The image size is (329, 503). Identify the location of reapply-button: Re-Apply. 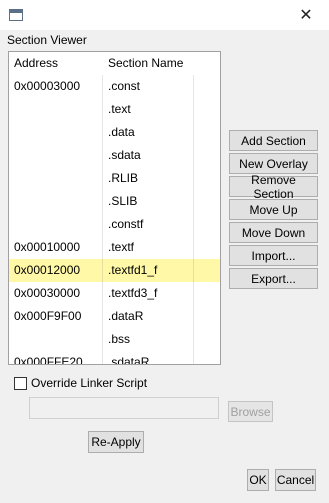
(116, 442).